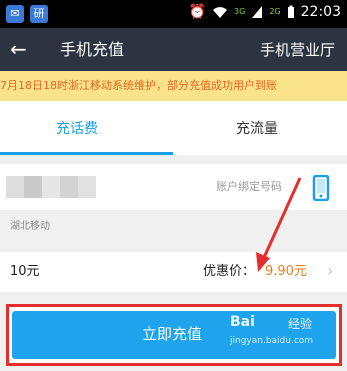 This screenshot has width=347, height=371. What do you see at coordinates (173, 187) in the screenshot?
I see `phone-number-row: 账户绑定号码` at bounding box center [173, 187].